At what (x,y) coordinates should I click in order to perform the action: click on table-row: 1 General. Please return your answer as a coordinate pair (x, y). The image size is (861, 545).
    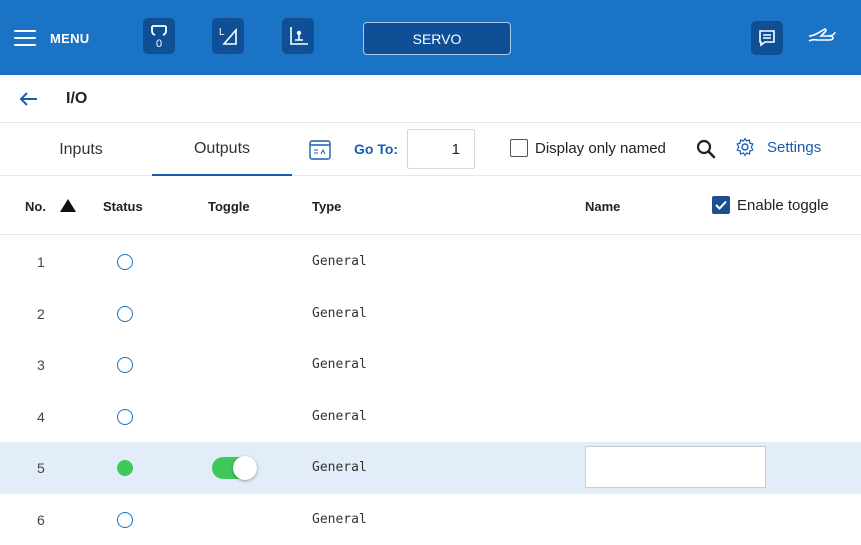
    Looking at the image, I should click on (430, 262).